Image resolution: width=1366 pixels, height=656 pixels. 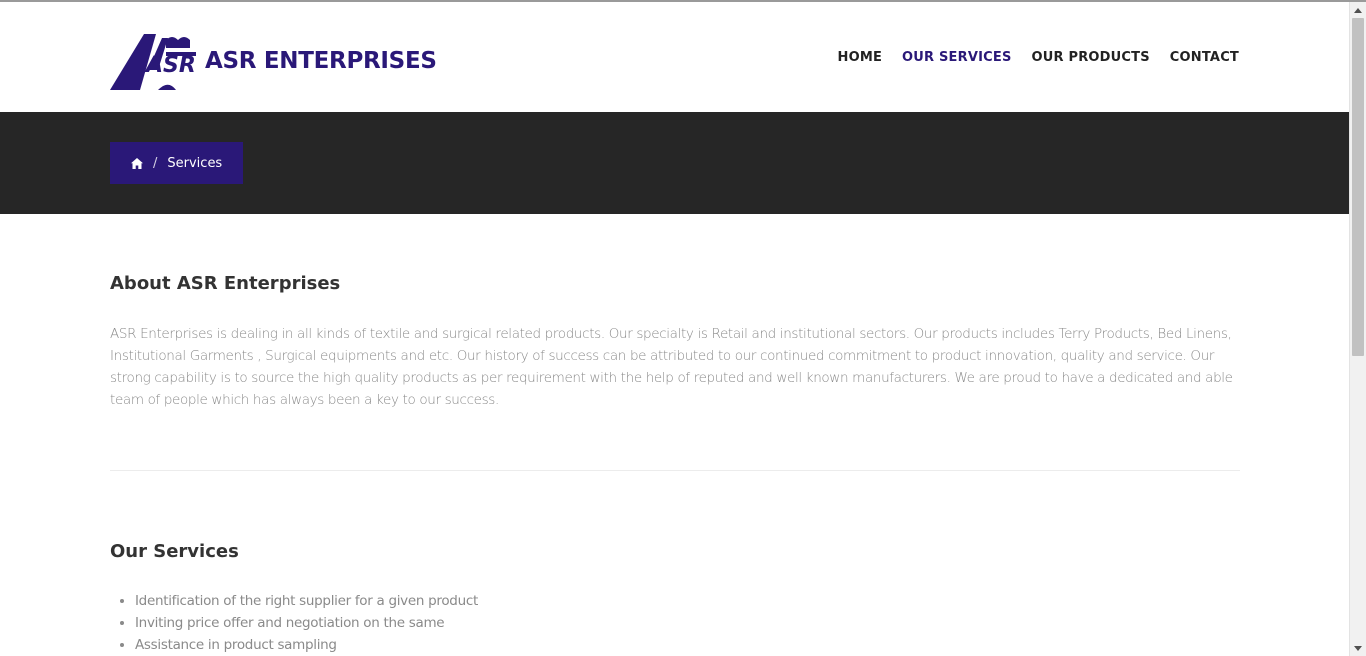 I want to click on nav-our-products: OUR PRODUCTS, so click(x=1091, y=57).